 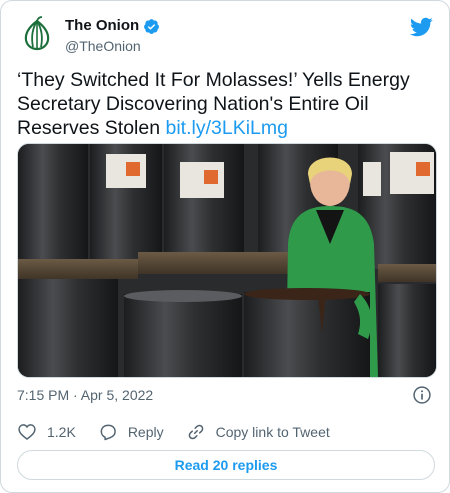 I want to click on twitter-bird-icon, so click(x=421, y=27).